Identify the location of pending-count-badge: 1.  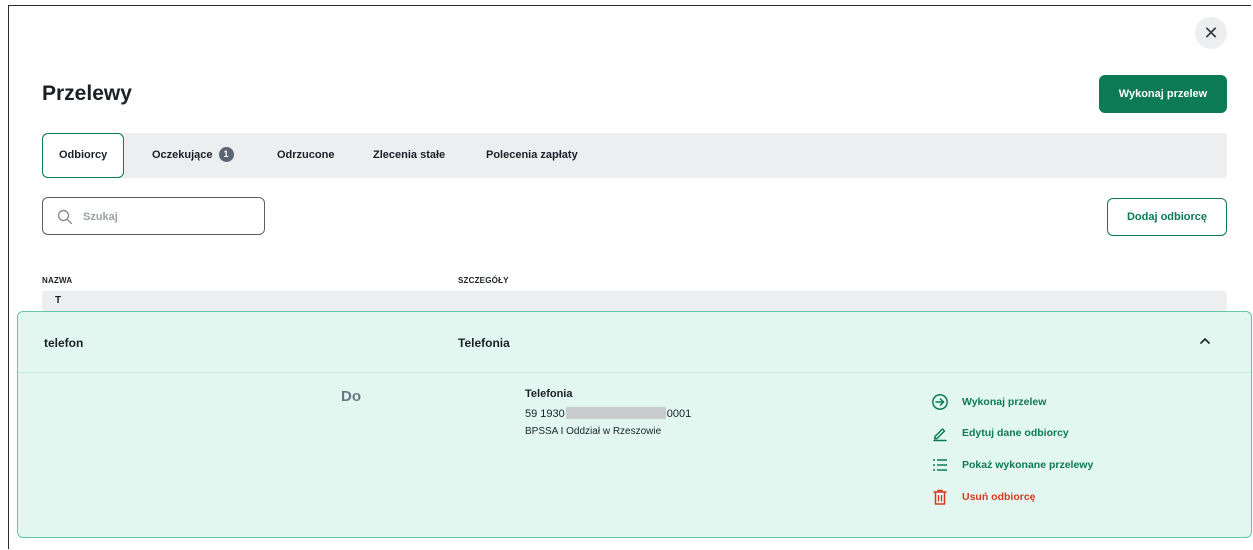
(226, 154).